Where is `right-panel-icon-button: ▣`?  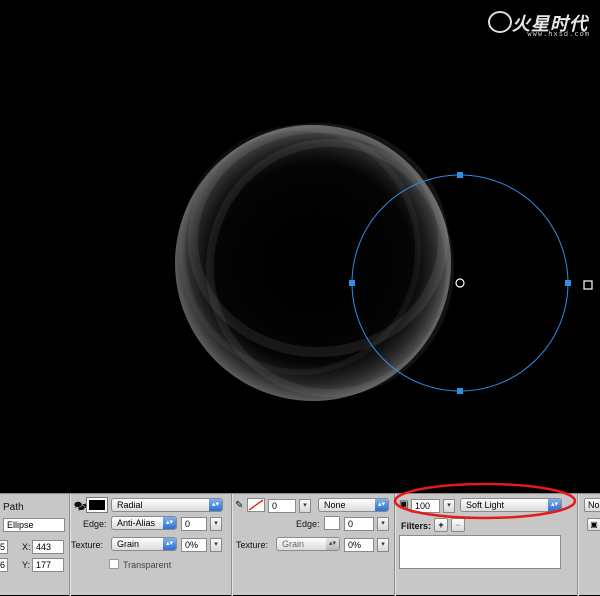 right-panel-icon-button: ▣ is located at coordinates (593, 524).